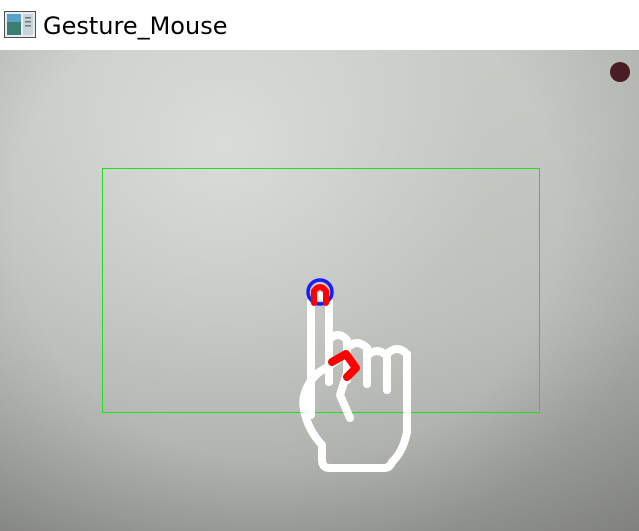  Describe the element at coordinates (319, 25) in the screenshot. I see `title-bar: Gesture_Mouse` at that location.